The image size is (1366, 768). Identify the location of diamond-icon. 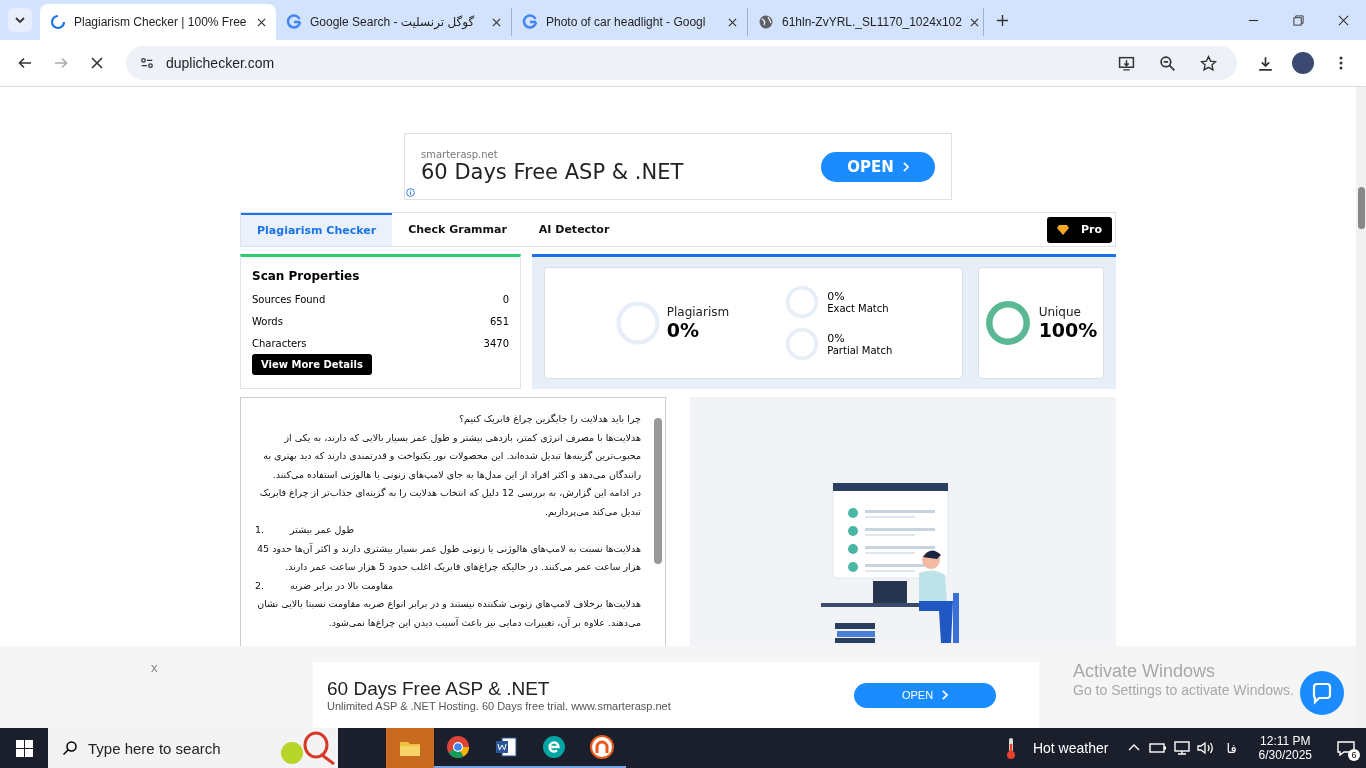
(1062, 229).